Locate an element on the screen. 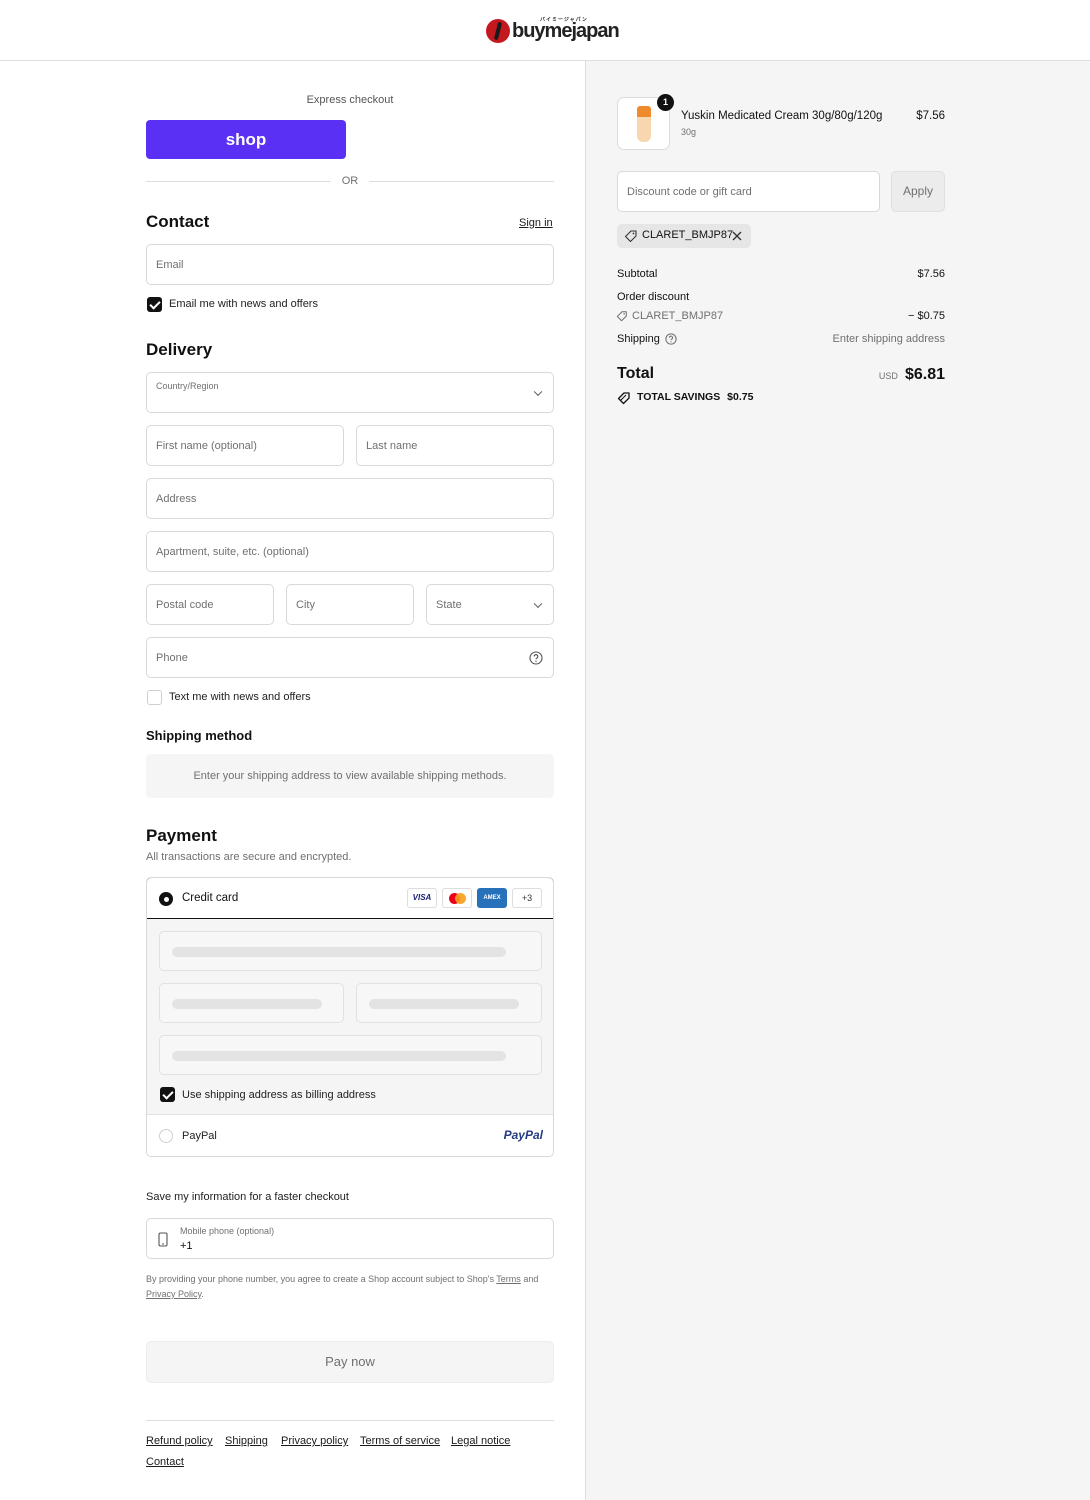  quantity-badge: 1 is located at coordinates (665, 102).